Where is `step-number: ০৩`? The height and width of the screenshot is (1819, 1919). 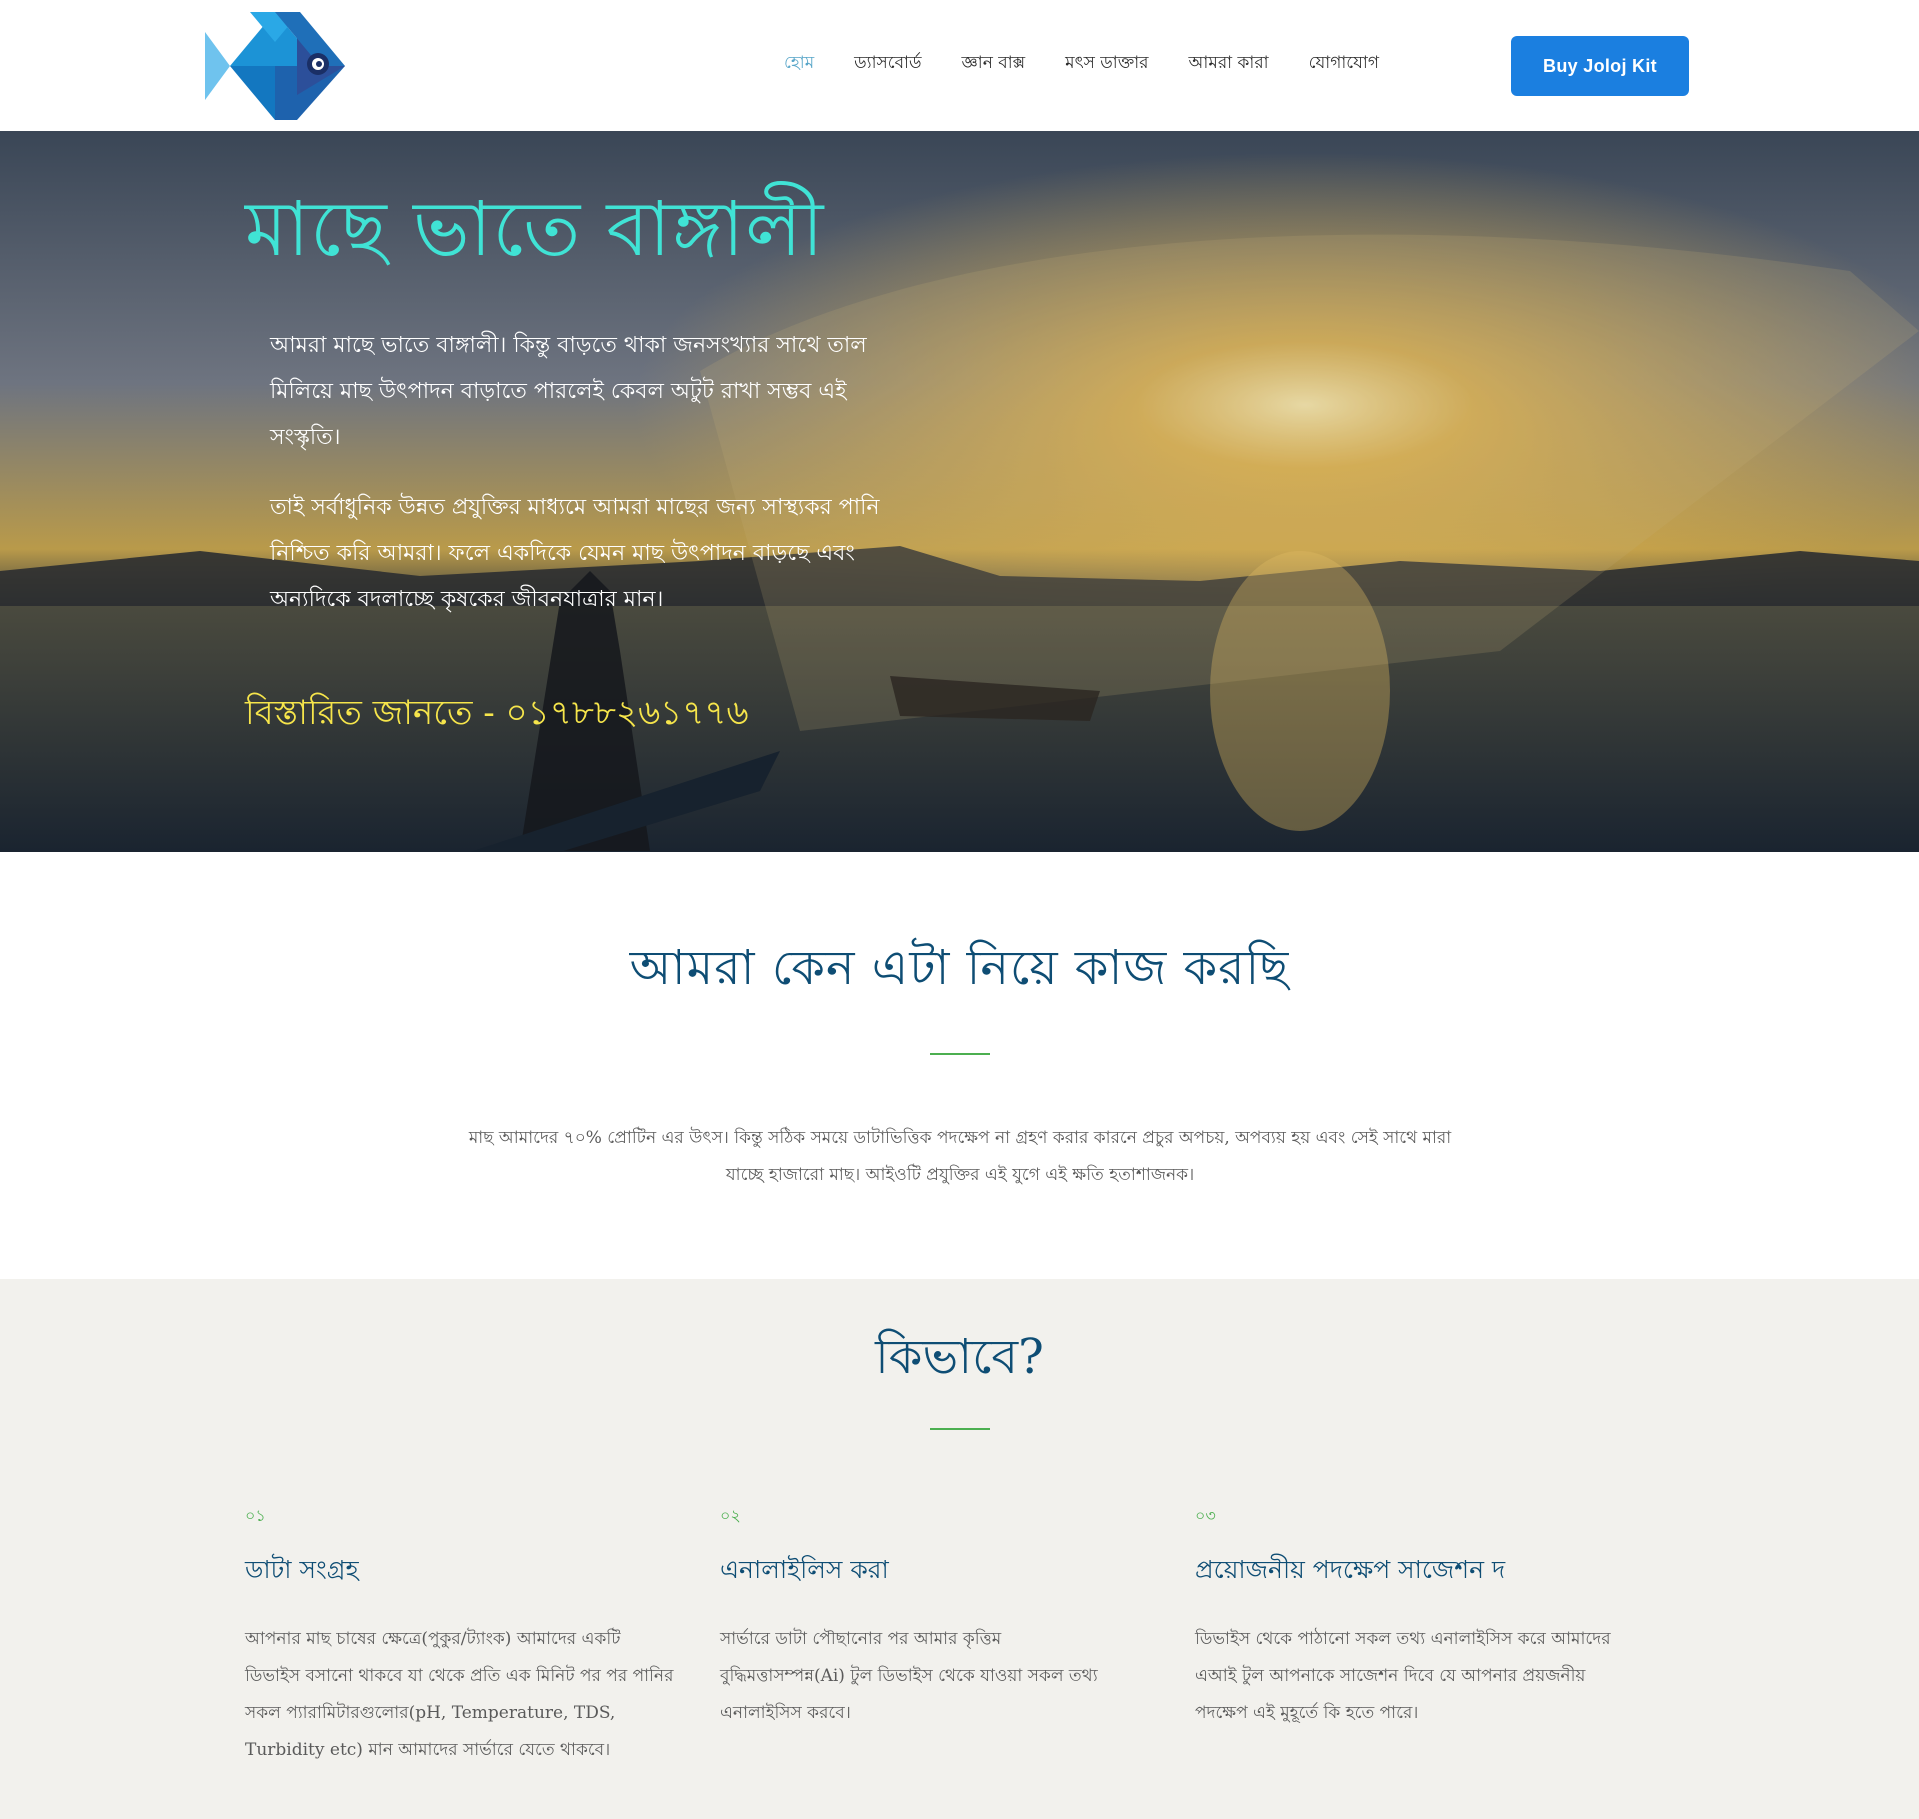 step-number: ০৩ is located at coordinates (1205, 1515).